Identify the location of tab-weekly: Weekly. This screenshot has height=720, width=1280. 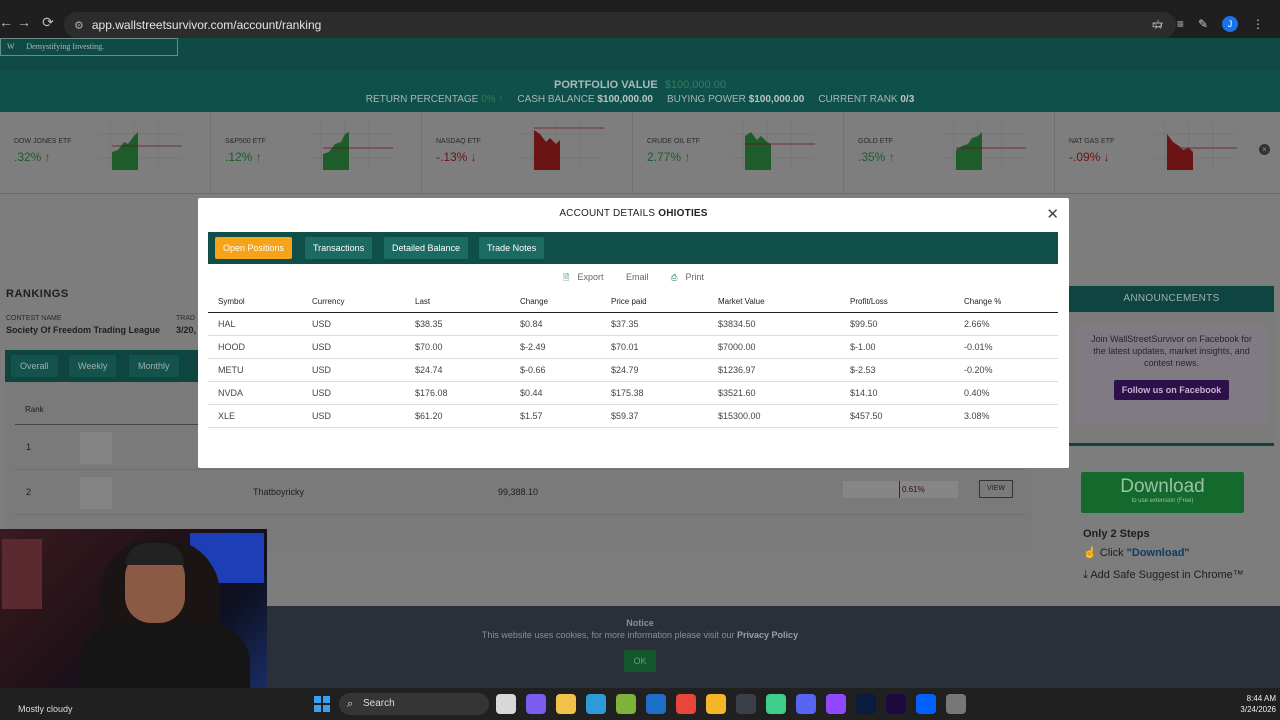
(93, 366).